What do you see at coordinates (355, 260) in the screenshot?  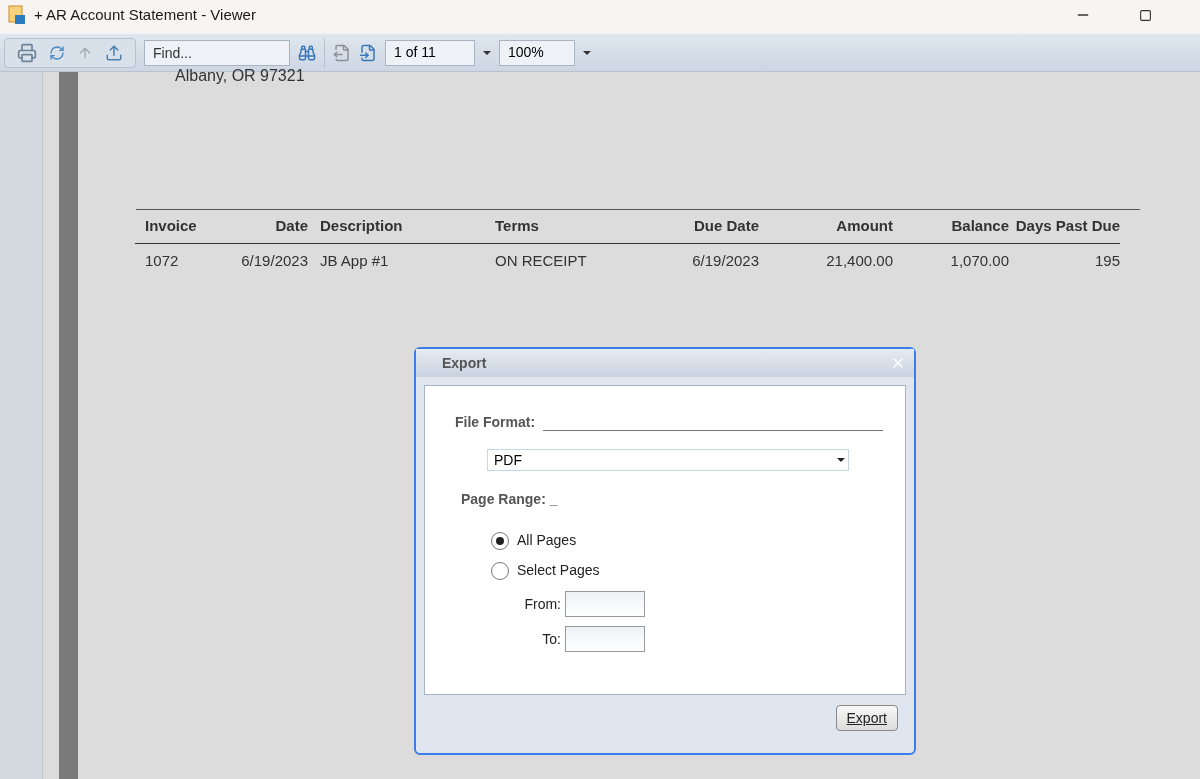 I see `table-cell-text: JB App #1` at bounding box center [355, 260].